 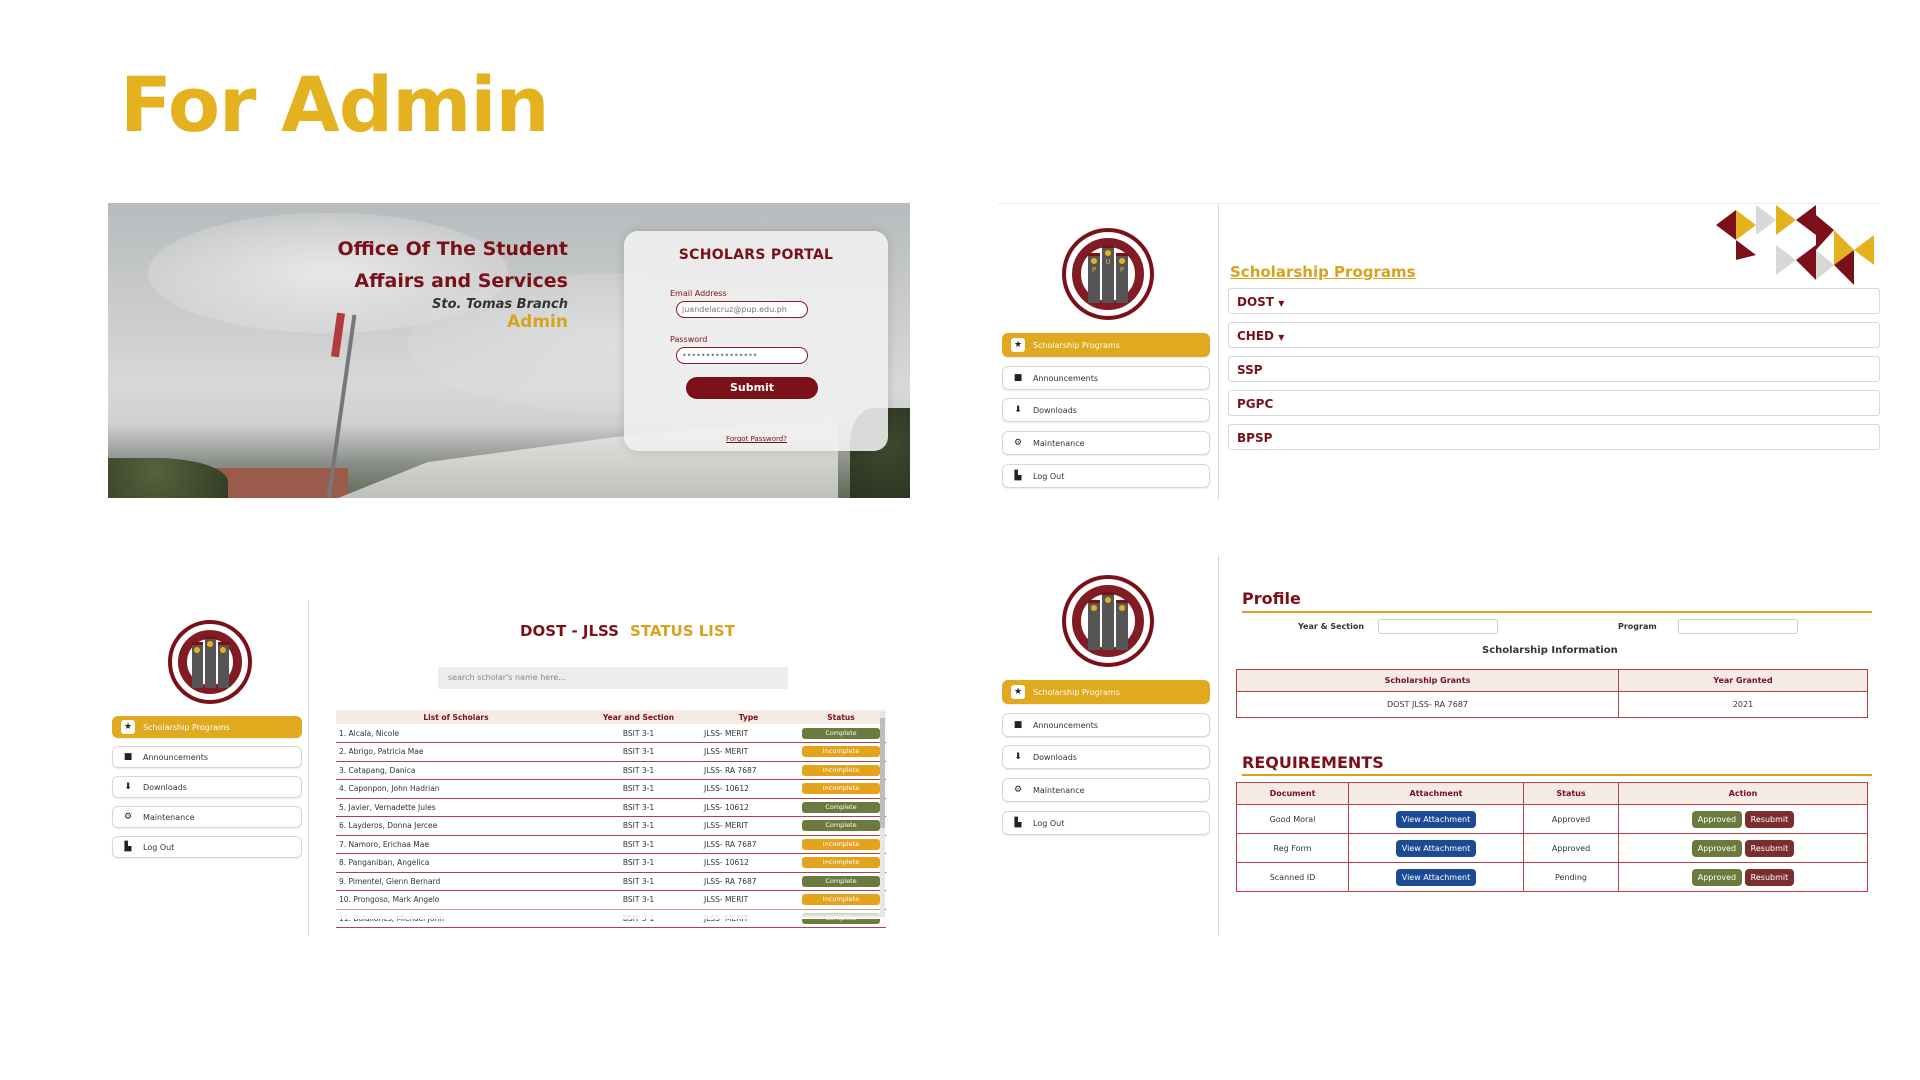 I want to click on sidebar-item-label: Announcements, so click(x=1066, y=378).